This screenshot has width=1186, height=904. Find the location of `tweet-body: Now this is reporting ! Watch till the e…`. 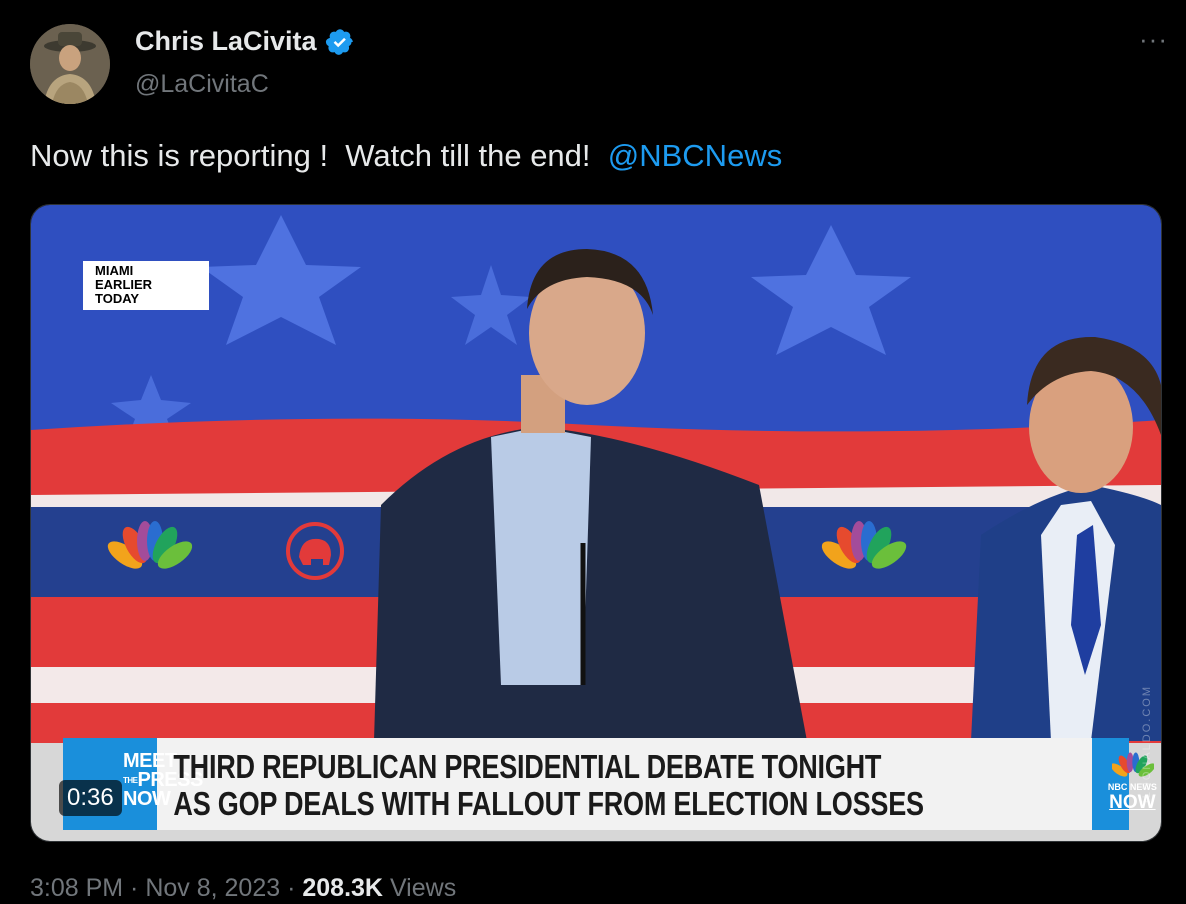

tweet-body: Now this is reporting ! Watch till the e… is located at coordinates (319, 155).